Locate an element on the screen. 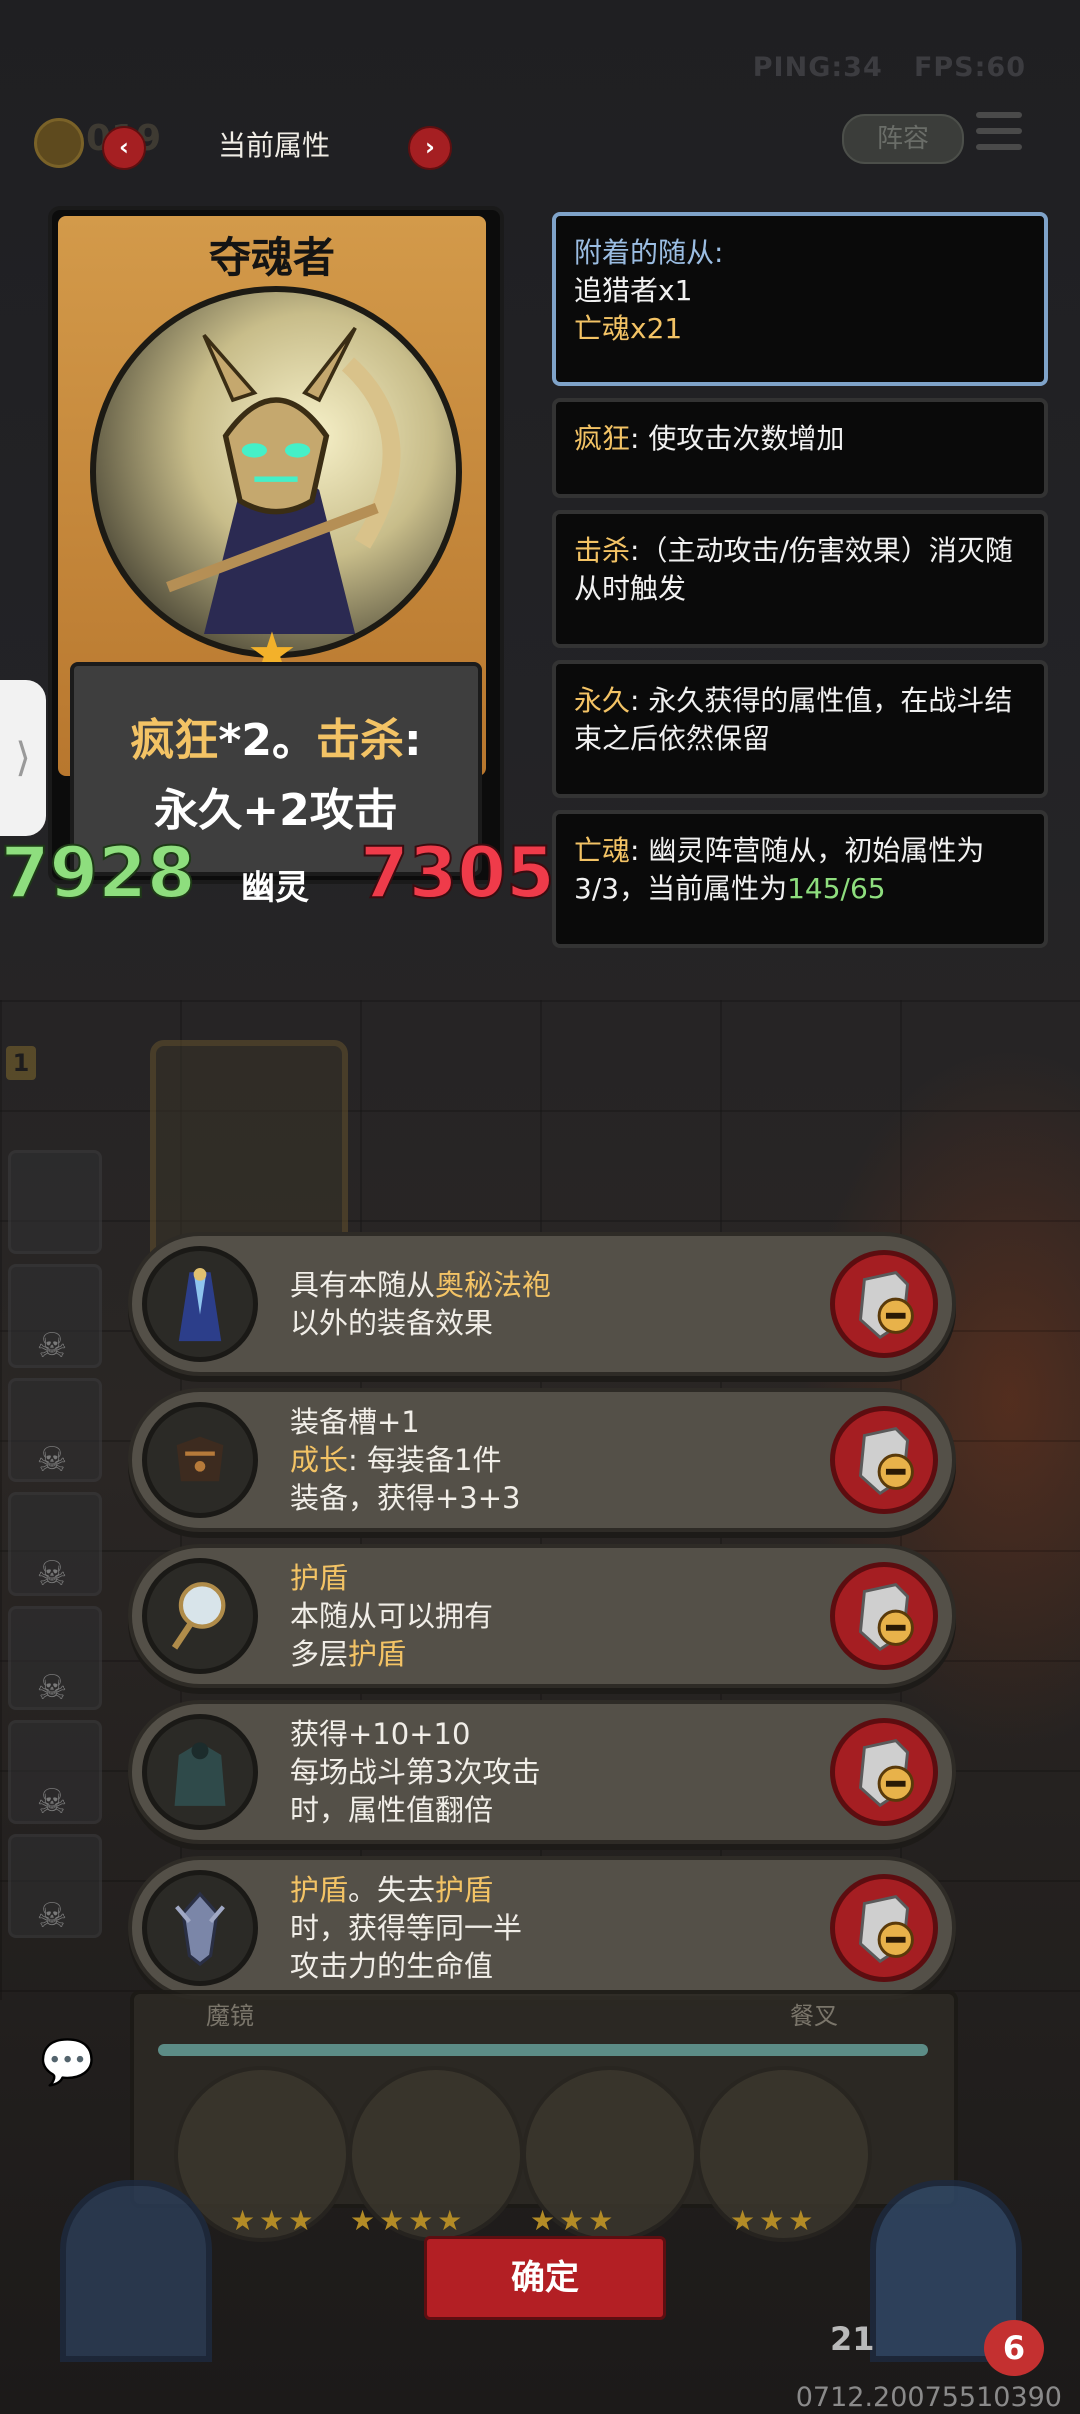 The image size is (1080, 2414). unit-name: 夺魂者 is located at coordinates (271, 257).